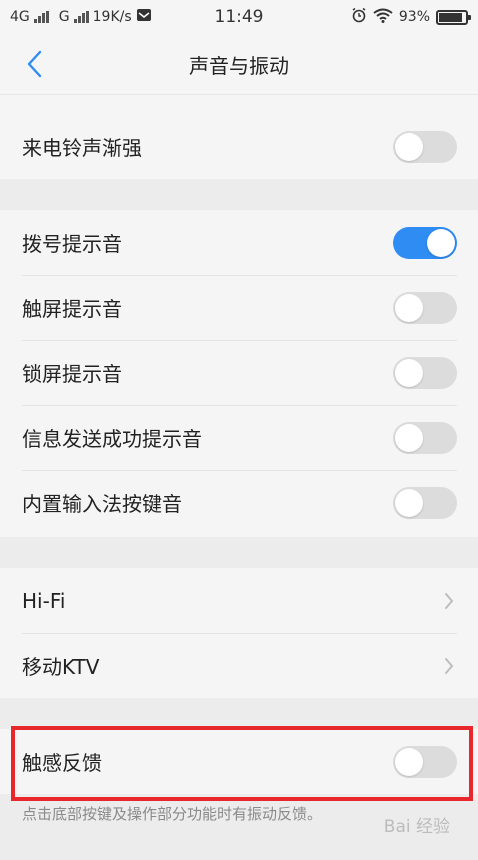 The image size is (478, 860). I want to click on ring-crescendo-toggle, so click(425, 146).